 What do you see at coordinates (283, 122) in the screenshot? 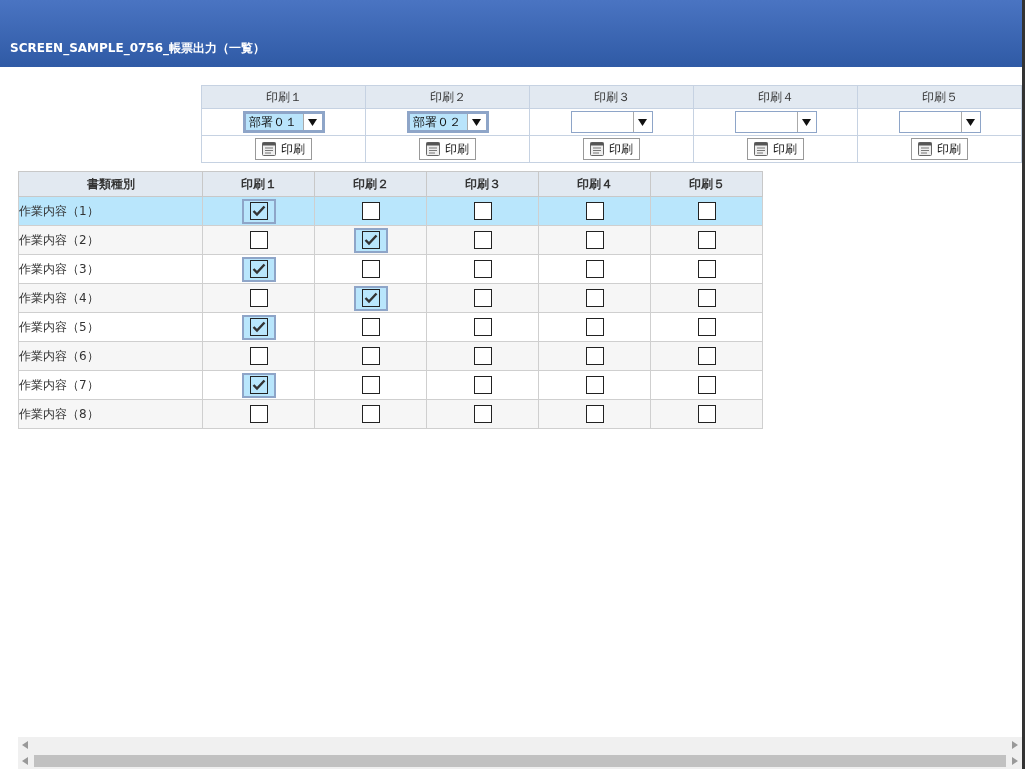
I see `department-select: 部署０１` at bounding box center [283, 122].